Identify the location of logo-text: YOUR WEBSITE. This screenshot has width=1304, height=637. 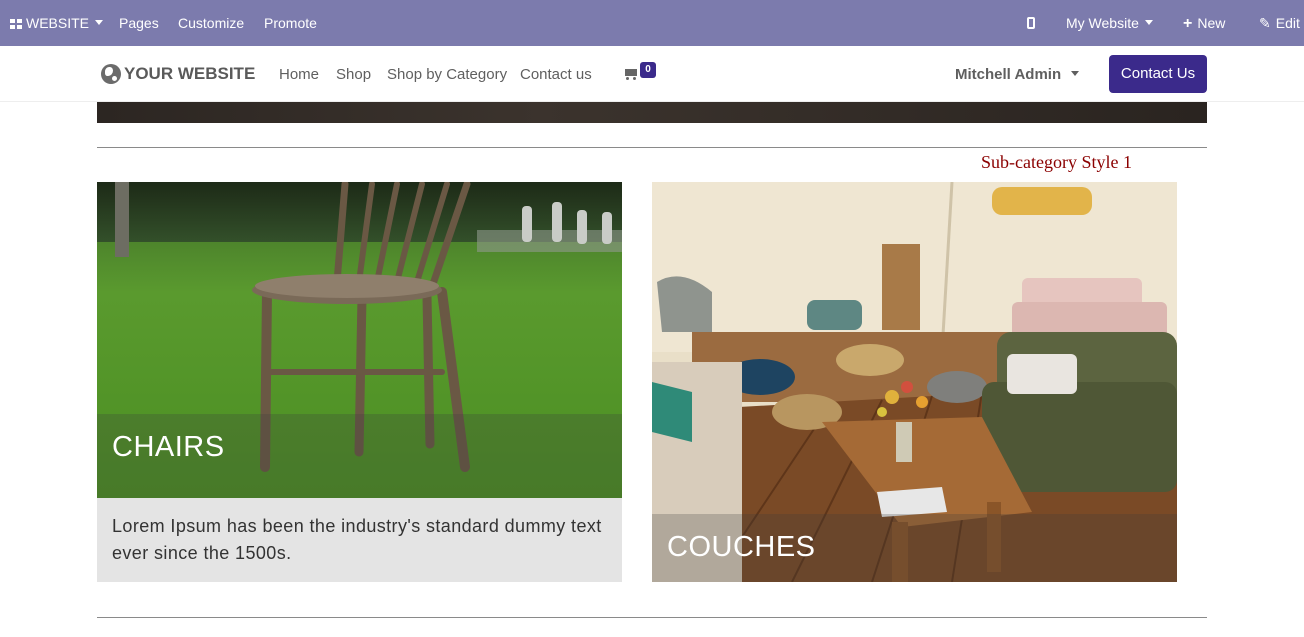
(190, 73).